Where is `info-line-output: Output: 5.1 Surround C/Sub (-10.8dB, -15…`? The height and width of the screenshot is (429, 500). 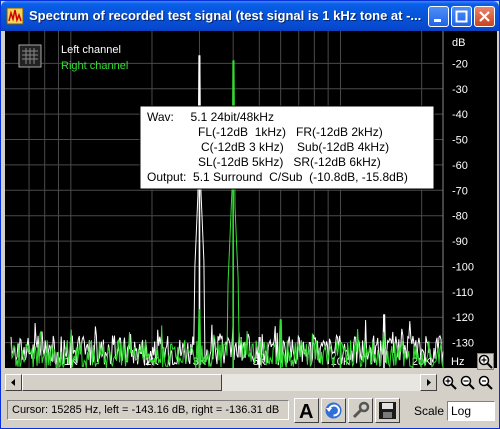
info-line-output: Output: 5.1 Surround C/Sub (-10.8dB, -15… is located at coordinates (277, 177).